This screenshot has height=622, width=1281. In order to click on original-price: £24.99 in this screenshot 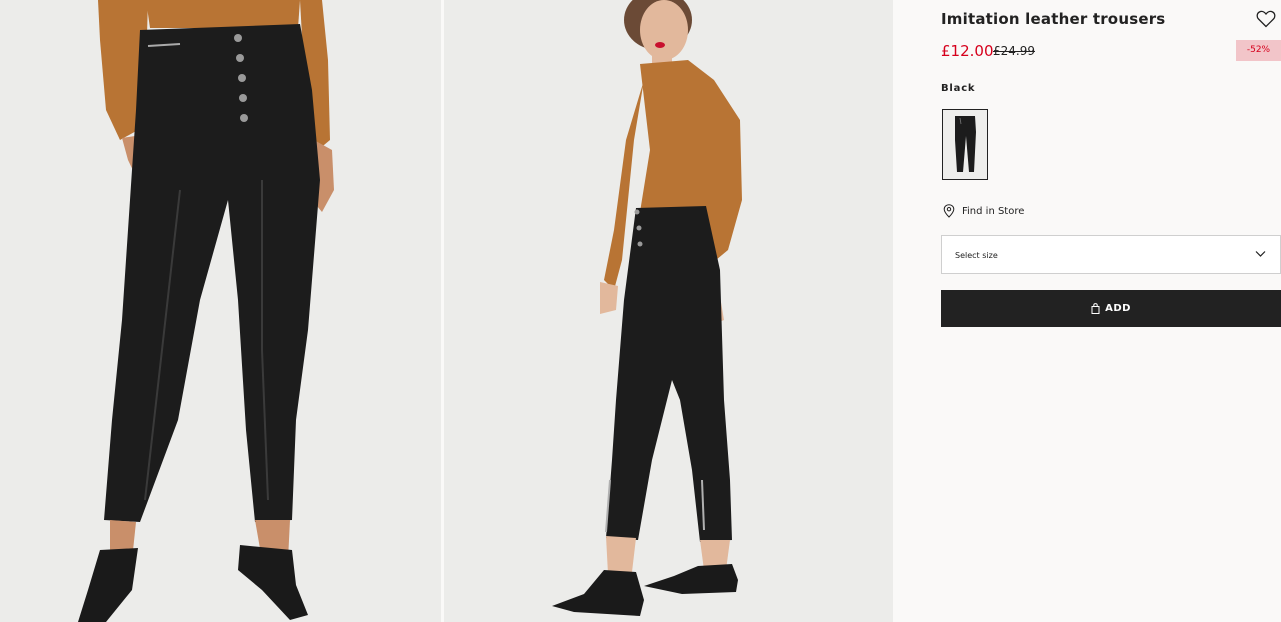, I will do `click(1014, 51)`.